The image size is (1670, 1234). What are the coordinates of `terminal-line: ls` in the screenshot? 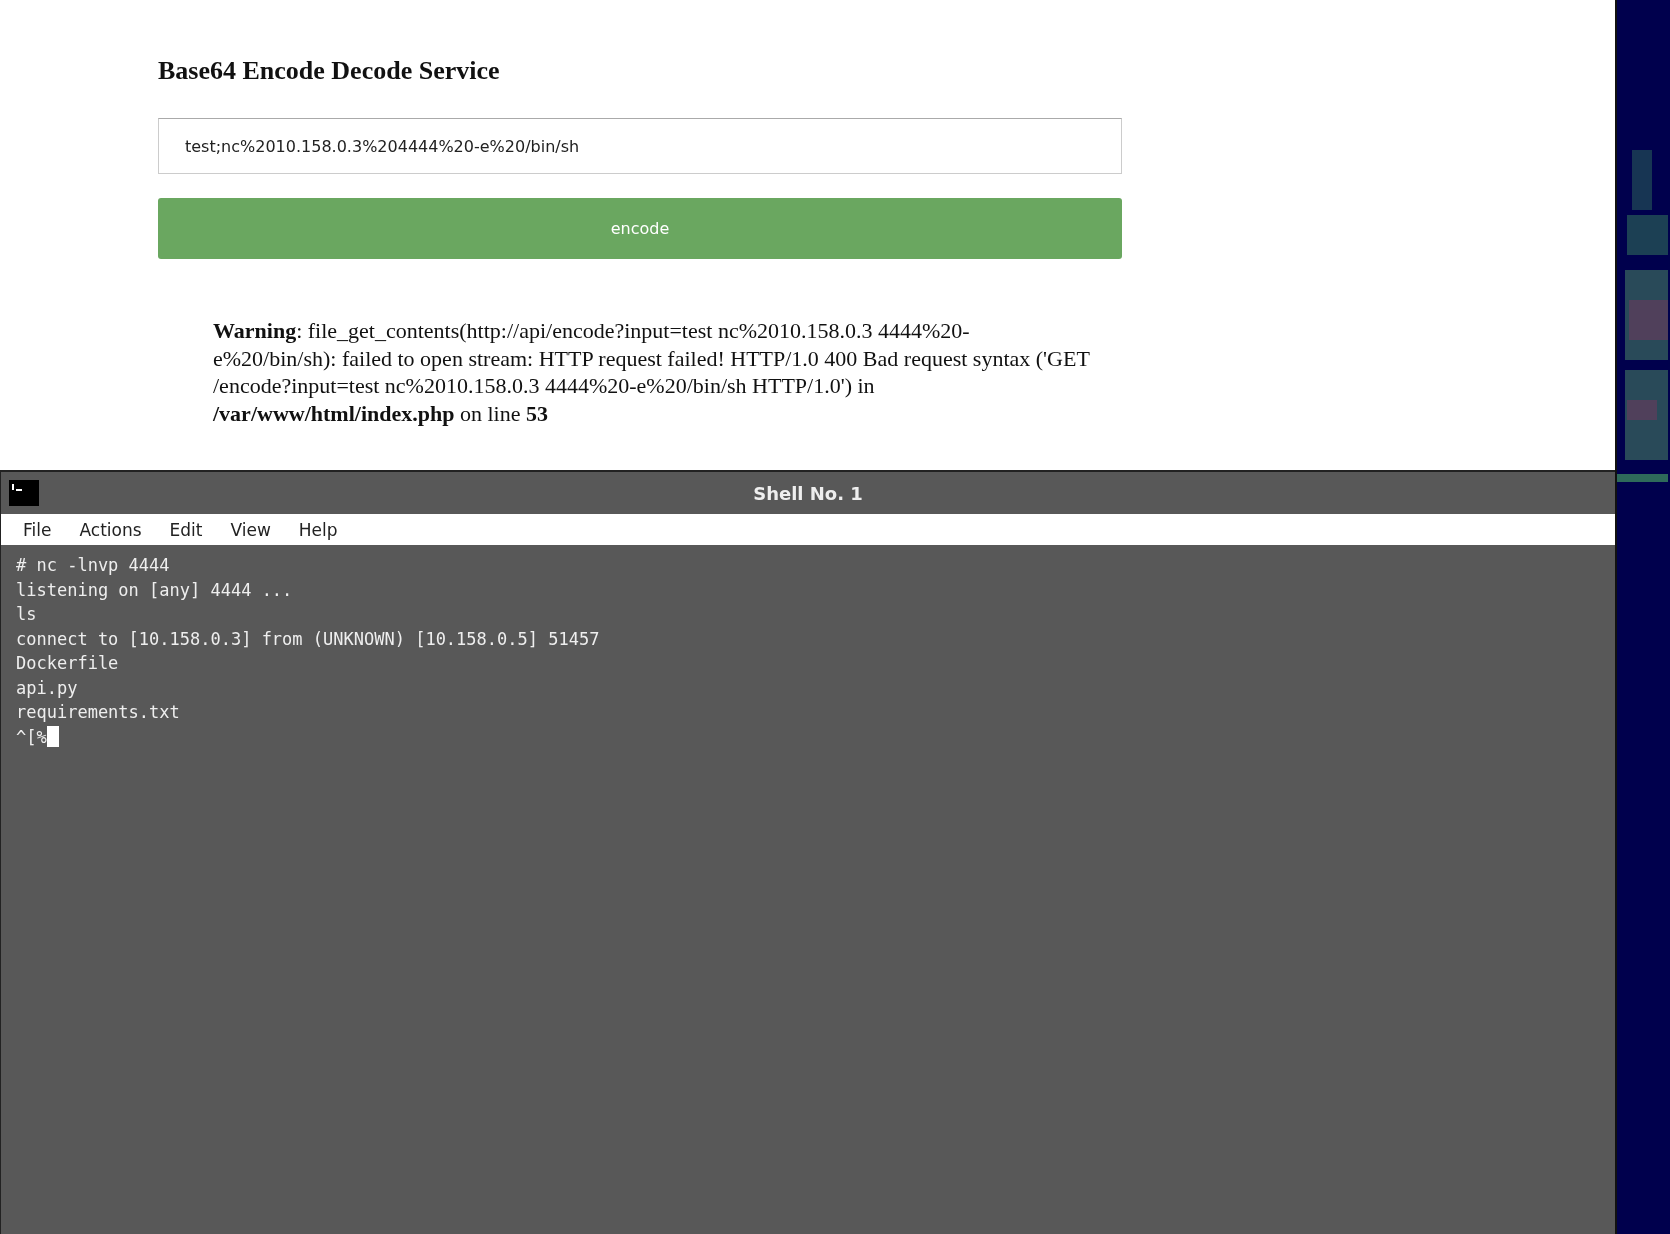 It's located at (26, 614).